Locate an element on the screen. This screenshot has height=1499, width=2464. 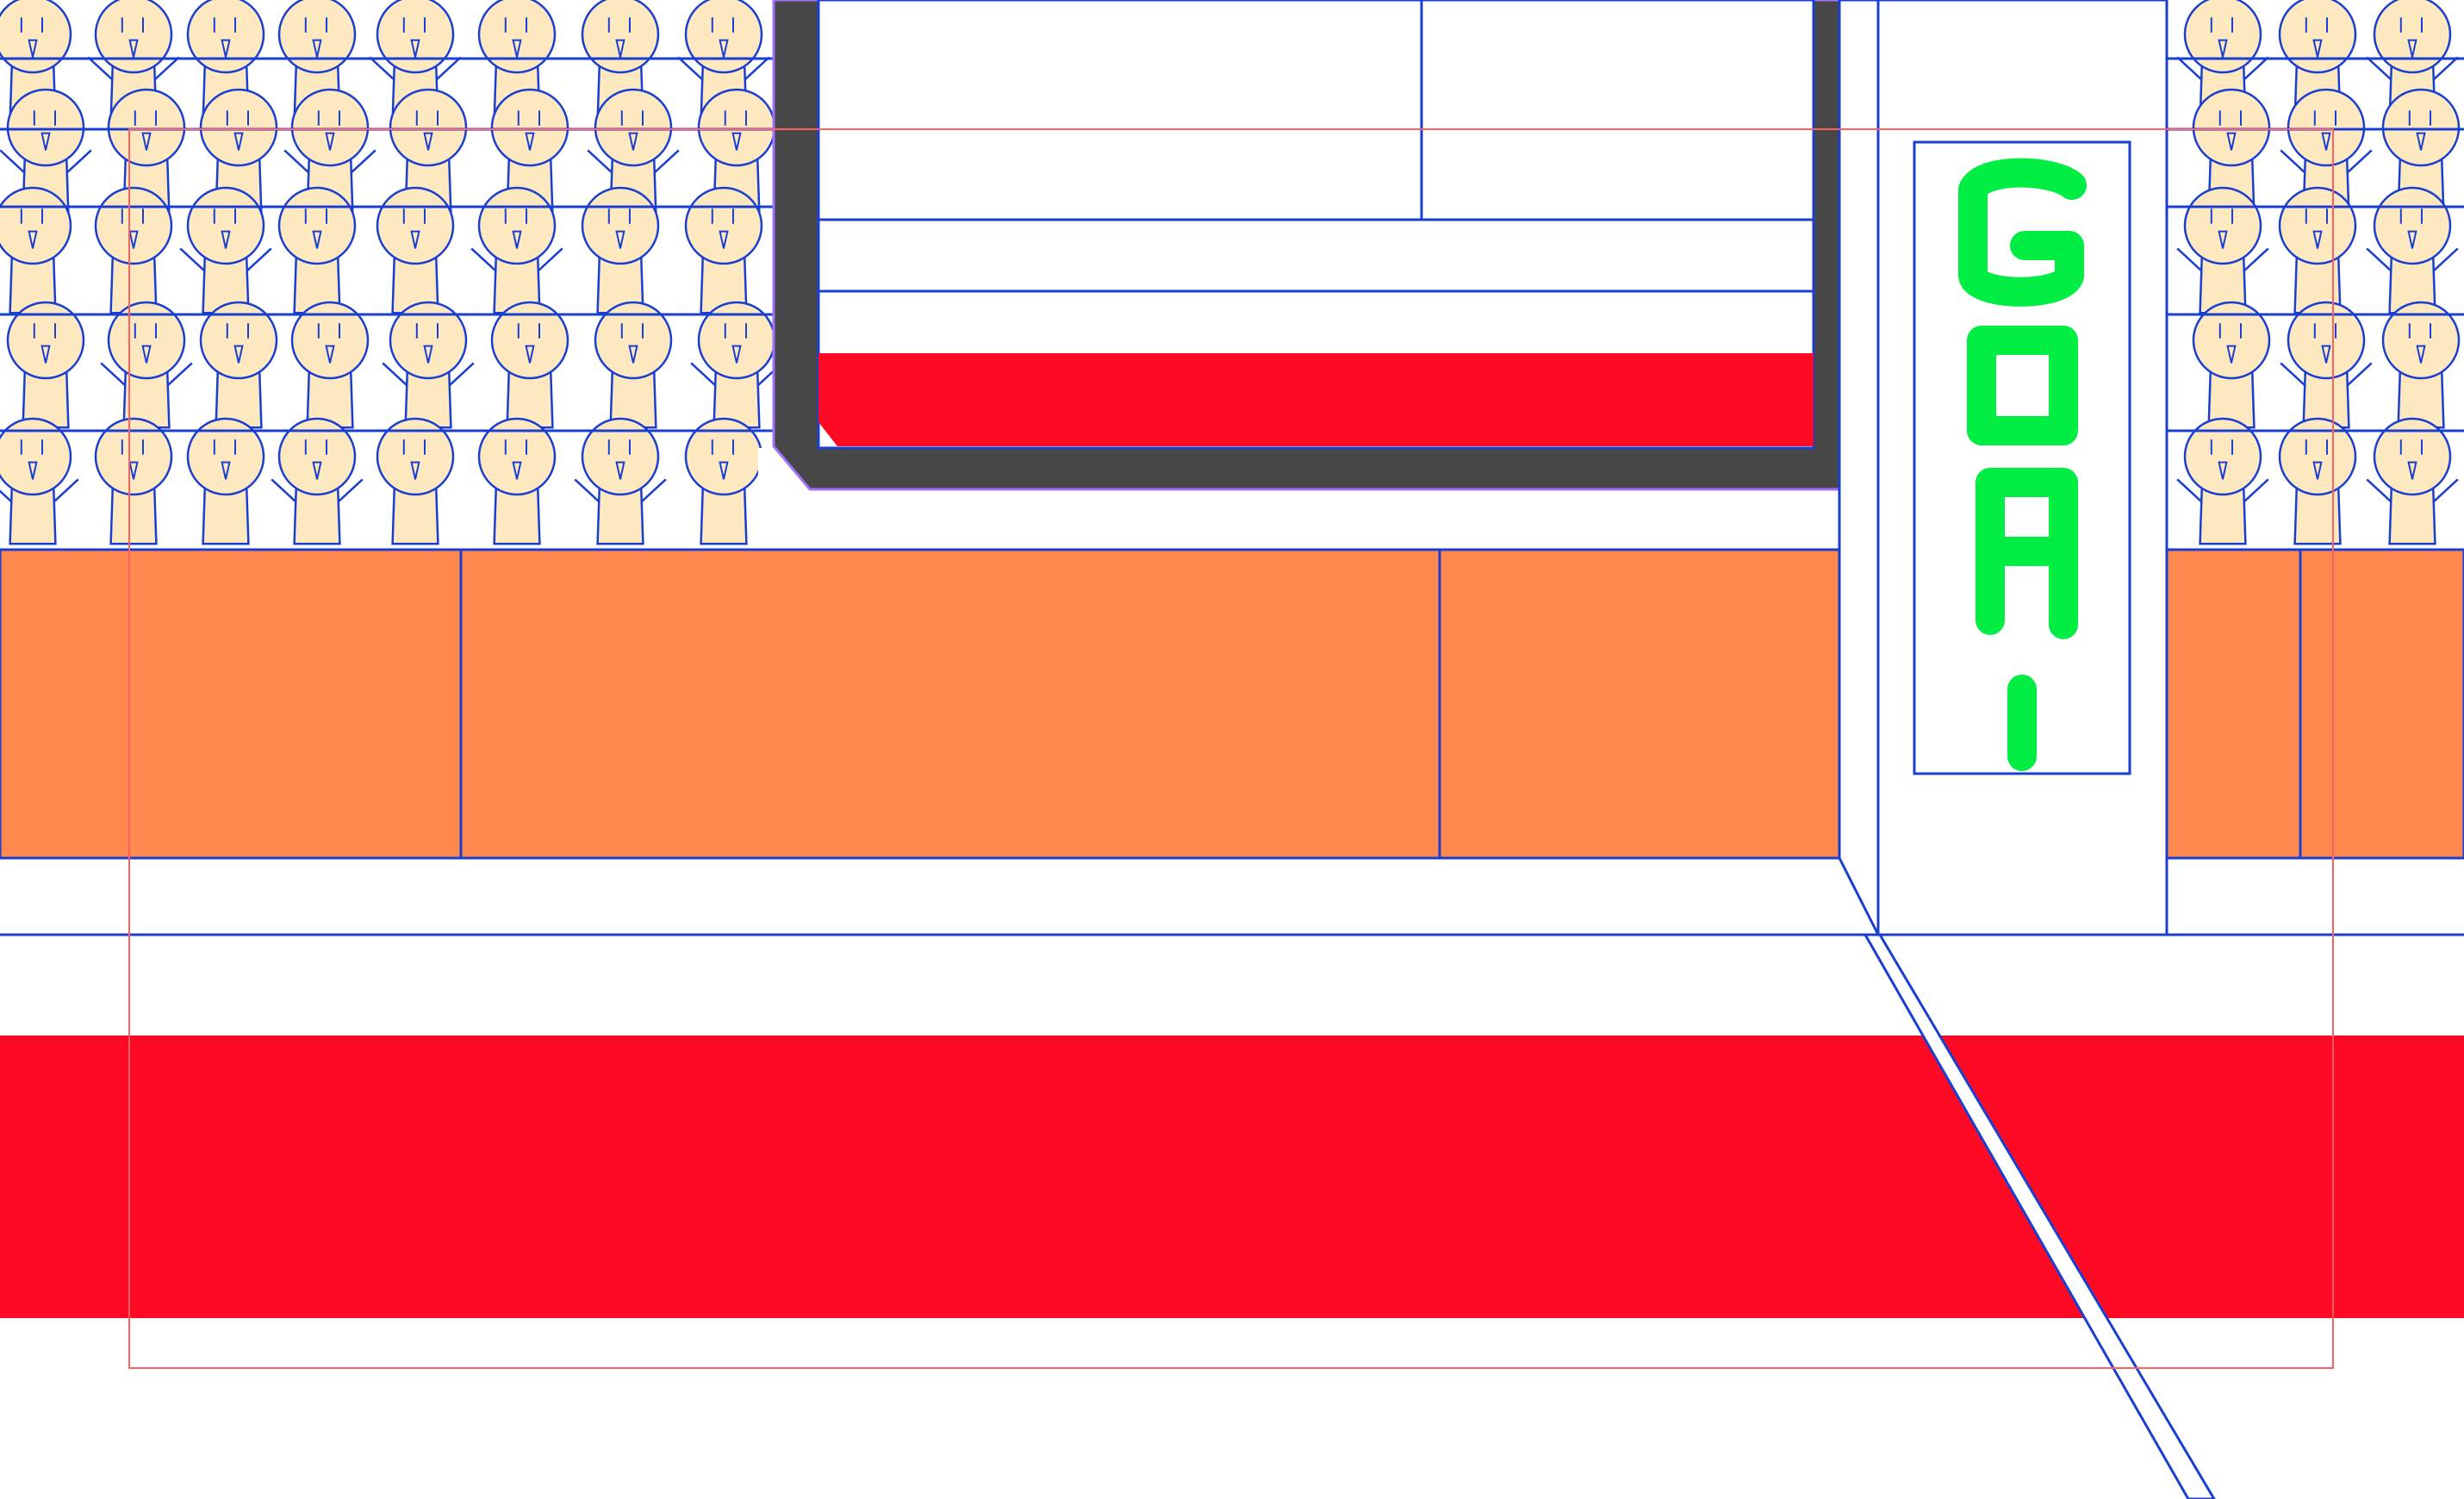
crowd-right is located at coordinates (2319, 272).